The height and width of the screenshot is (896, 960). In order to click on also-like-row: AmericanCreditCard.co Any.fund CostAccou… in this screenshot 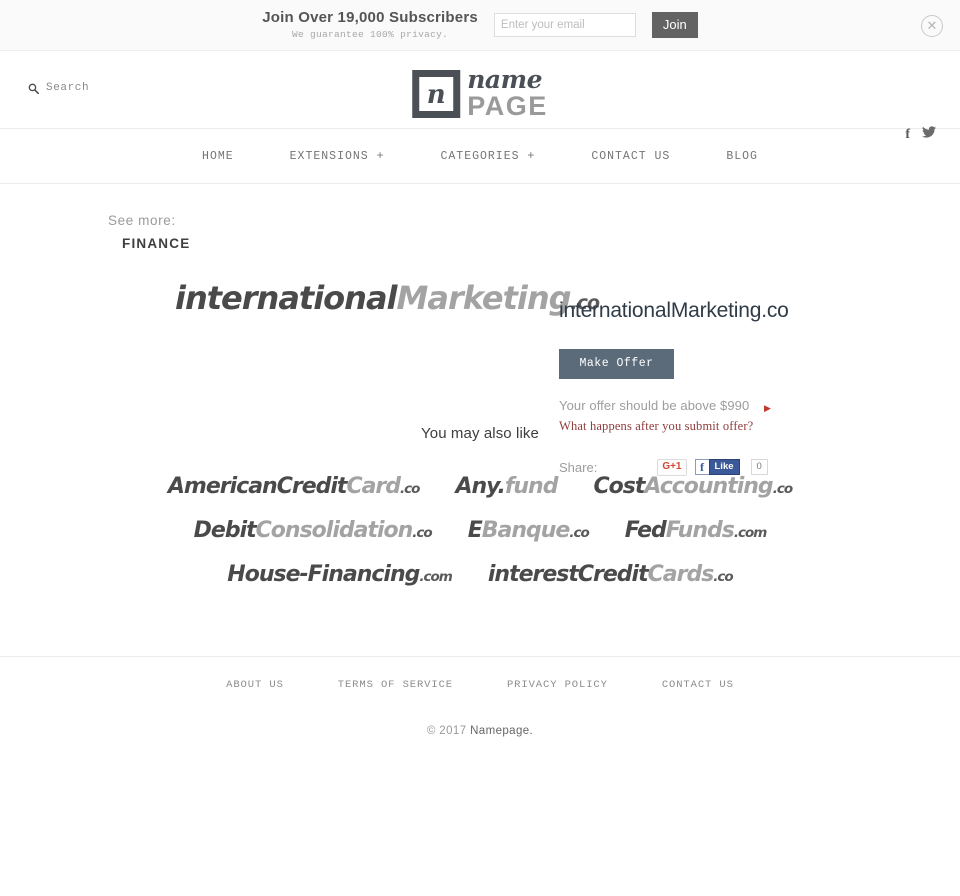, I will do `click(480, 486)`.